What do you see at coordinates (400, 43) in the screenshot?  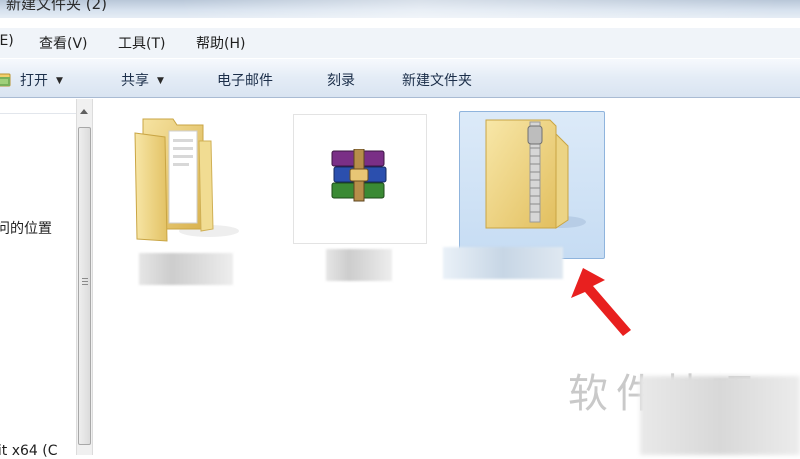 I see `menu-bar: (E) 查看(V) 工具(T) 帮助(H)` at bounding box center [400, 43].